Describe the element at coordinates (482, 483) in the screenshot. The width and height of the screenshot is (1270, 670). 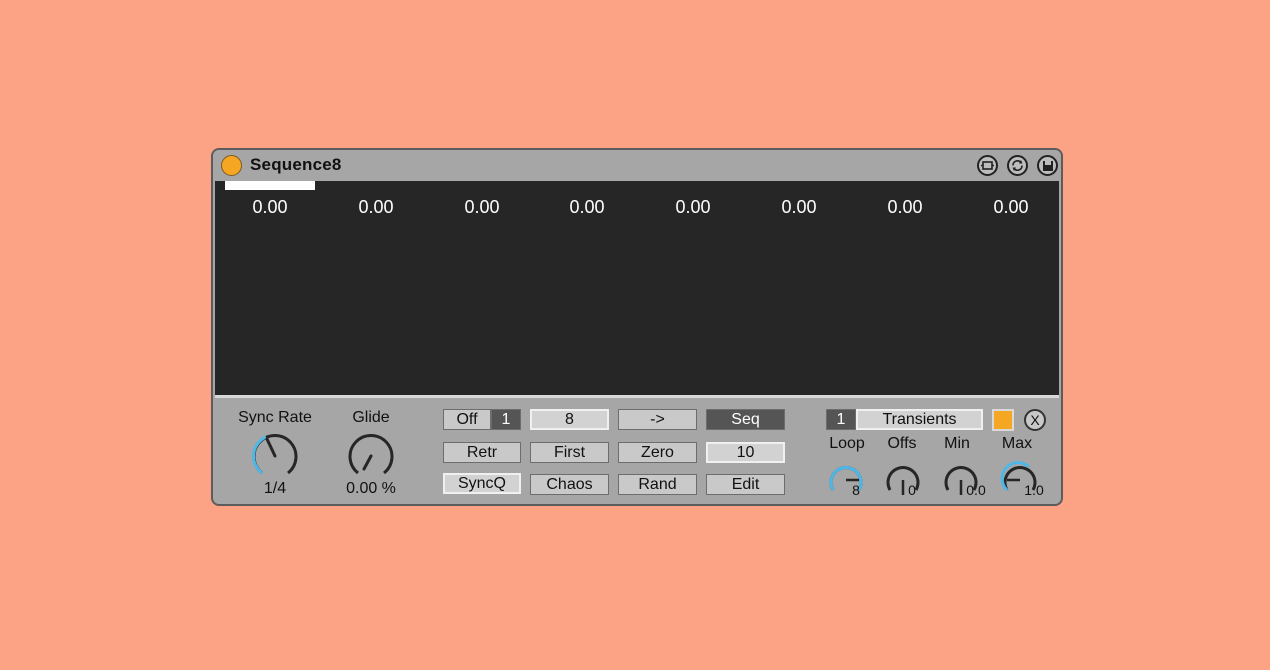
I see `syncq-button: SyncQ` at that location.